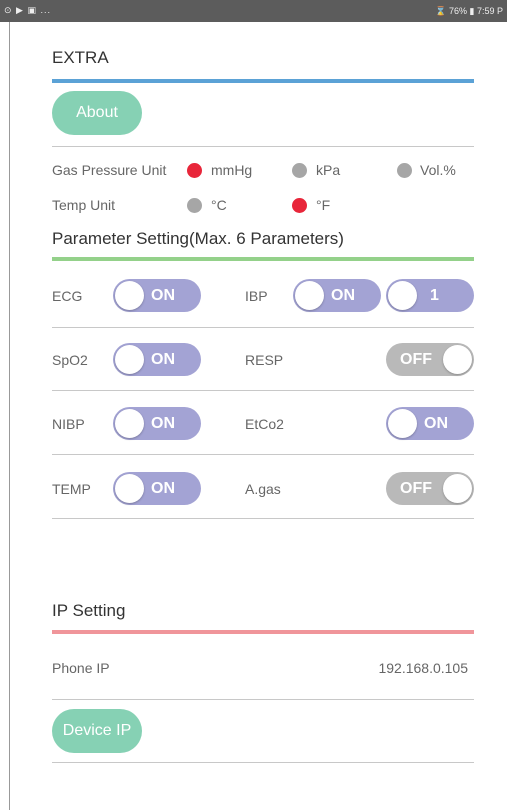 This screenshot has width=507, height=810. I want to click on ip-section-rule, so click(263, 632).